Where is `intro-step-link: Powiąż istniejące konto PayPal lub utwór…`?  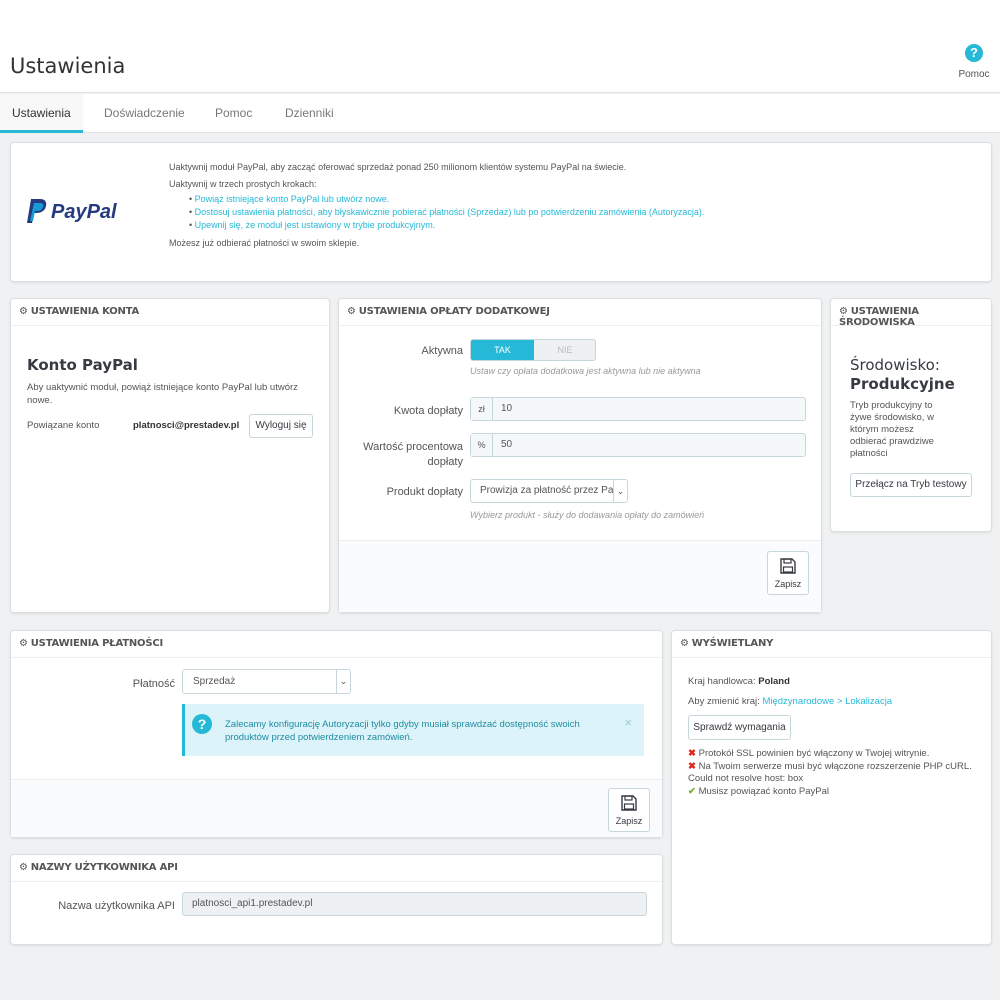 intro-step-link: Powiąż istniejące konto PayPal lub utwór… is located at coordinates (292, 199).